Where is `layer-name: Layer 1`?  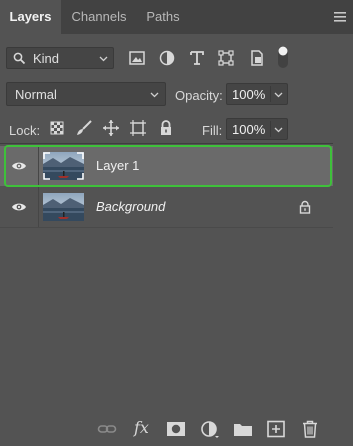 layer-name: Layer 1 is located at coordinates (117, 165).